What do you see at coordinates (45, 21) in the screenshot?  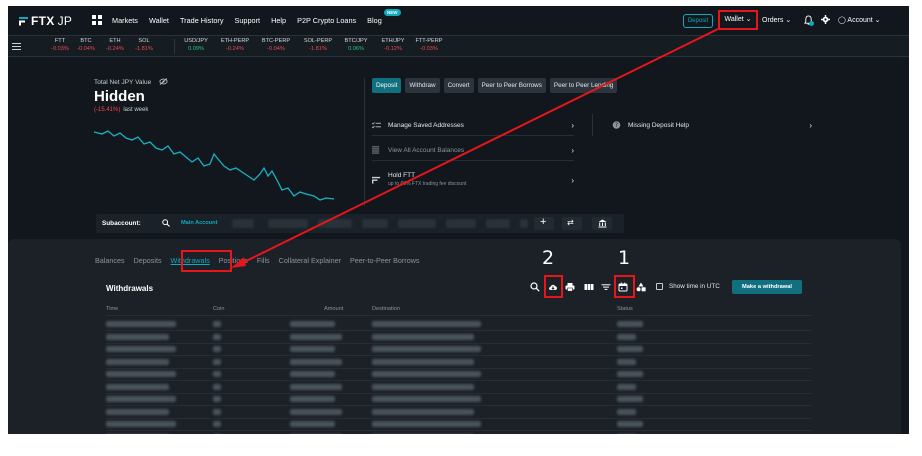 I see `logo: FTX JP` at bounding box center [45, 21].